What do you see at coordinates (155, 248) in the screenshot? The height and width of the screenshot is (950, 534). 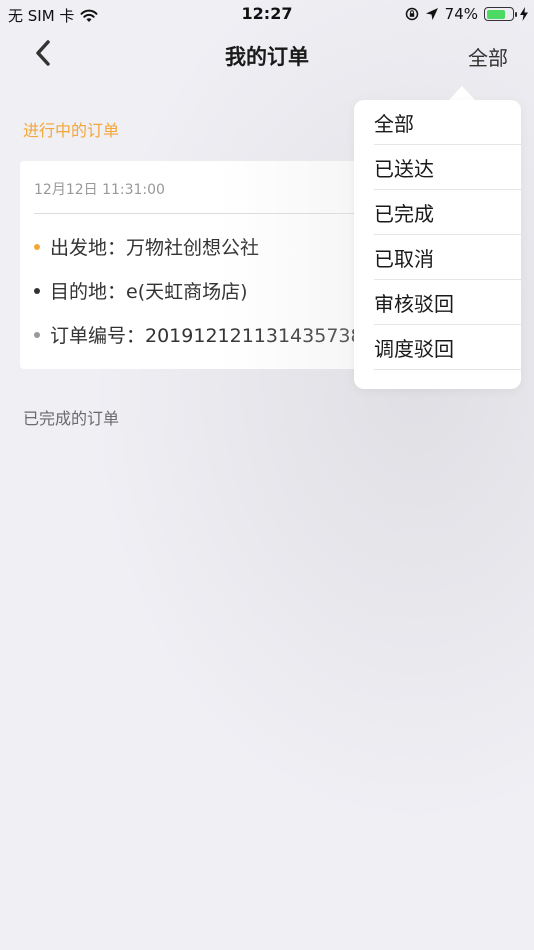 I see `order-origin: 出发地：万物社创想公社` at bounding box center [155, 248].